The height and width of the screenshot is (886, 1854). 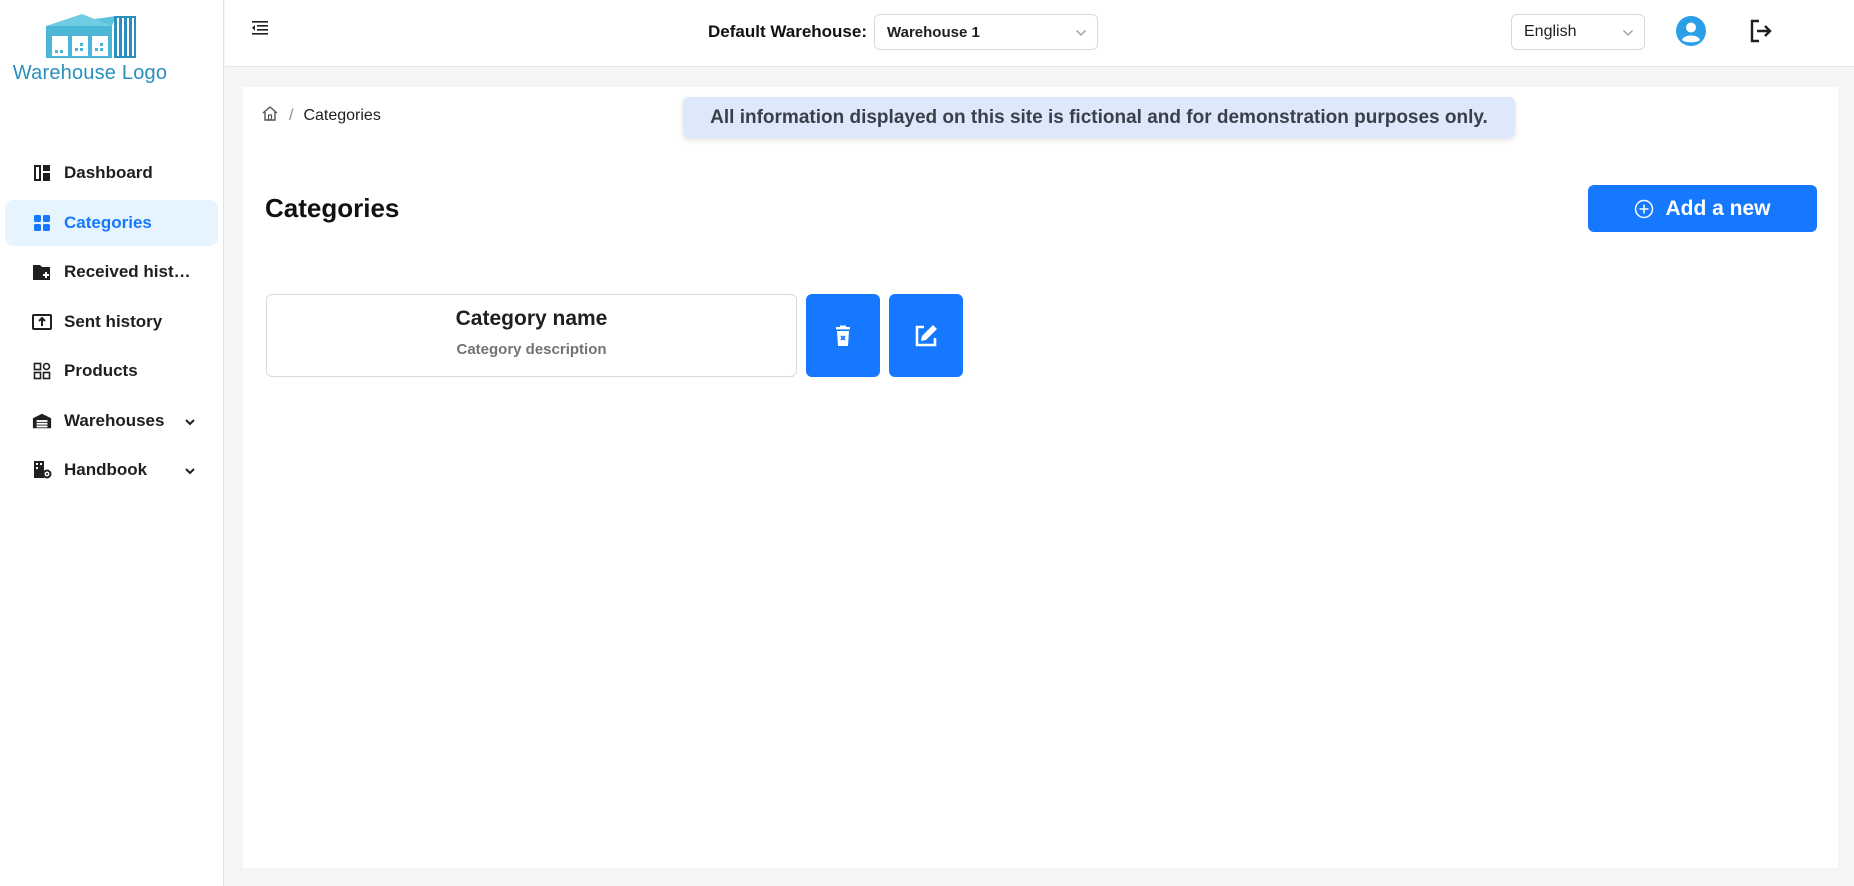 I want to click on sidebar-item-categories: Categories, so click(x=111, y=222).